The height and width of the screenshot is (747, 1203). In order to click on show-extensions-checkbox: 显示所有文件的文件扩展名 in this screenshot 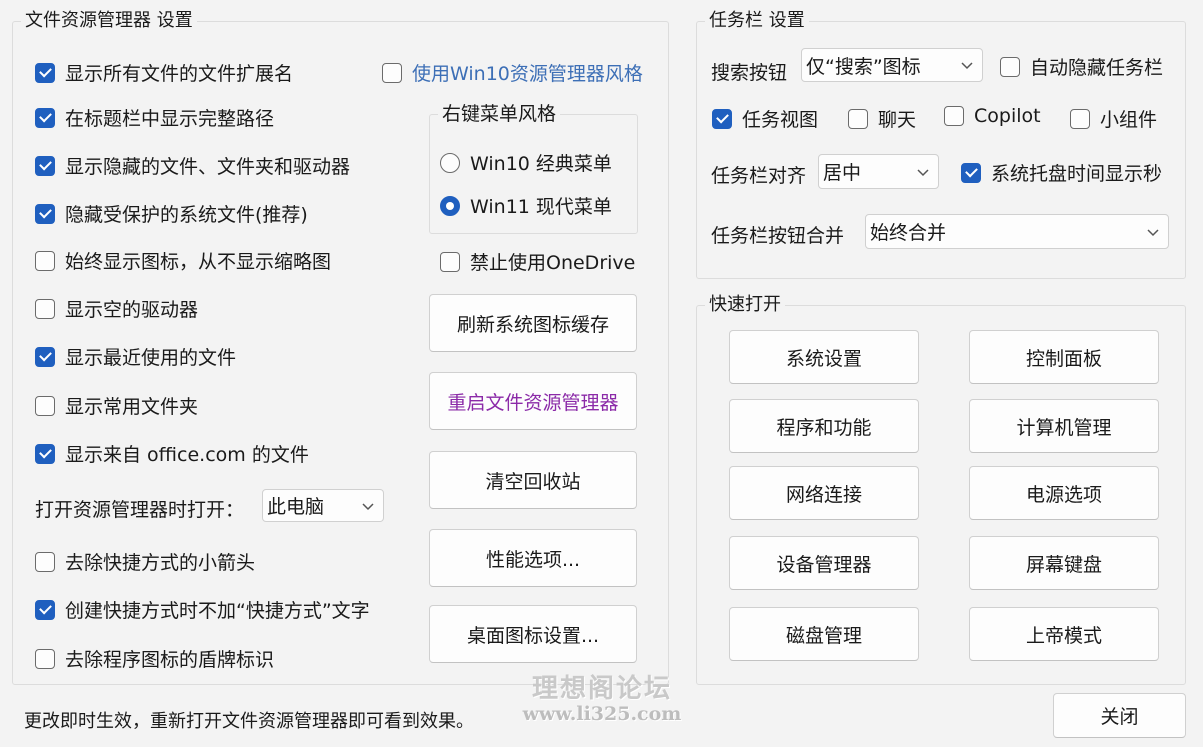, I will do `click(164, 72)`.